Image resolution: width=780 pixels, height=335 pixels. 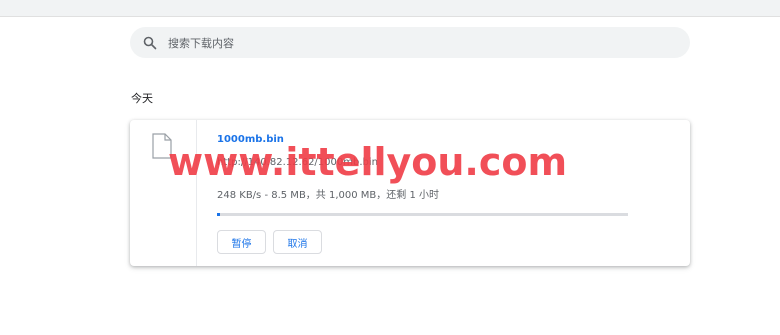 What do you see at coordinates (201, 43) in the screenshot?
I see `search-input: 搜索下载内容` at bounding box center [201, 43].